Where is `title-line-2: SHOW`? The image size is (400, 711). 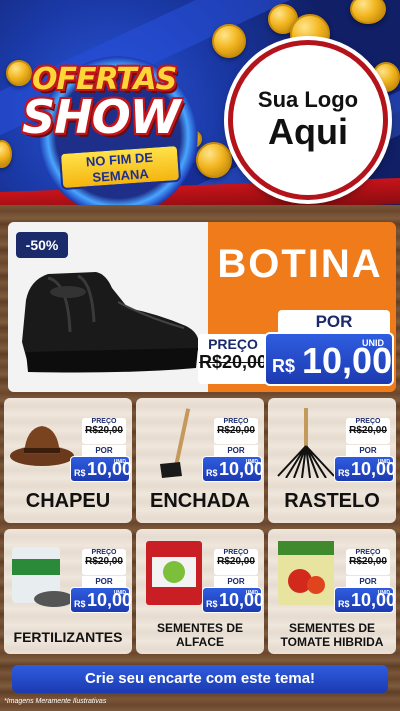
title-line-2: SHOW is located at coordinates (101, 117).